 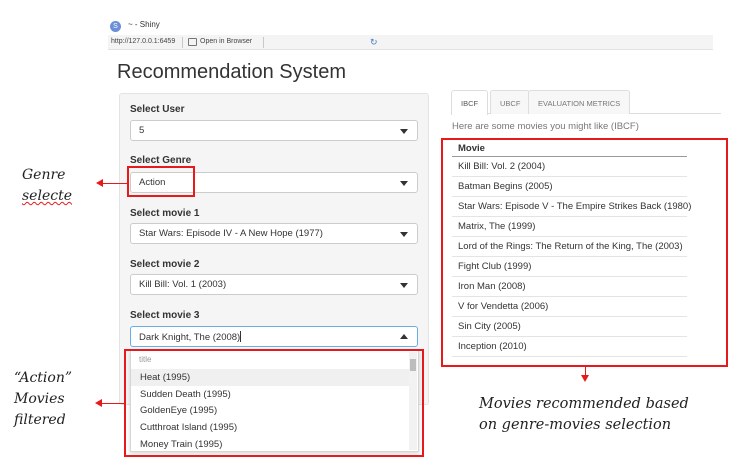 I want to click on genre-arrow-line, so click(x=114, y=183).